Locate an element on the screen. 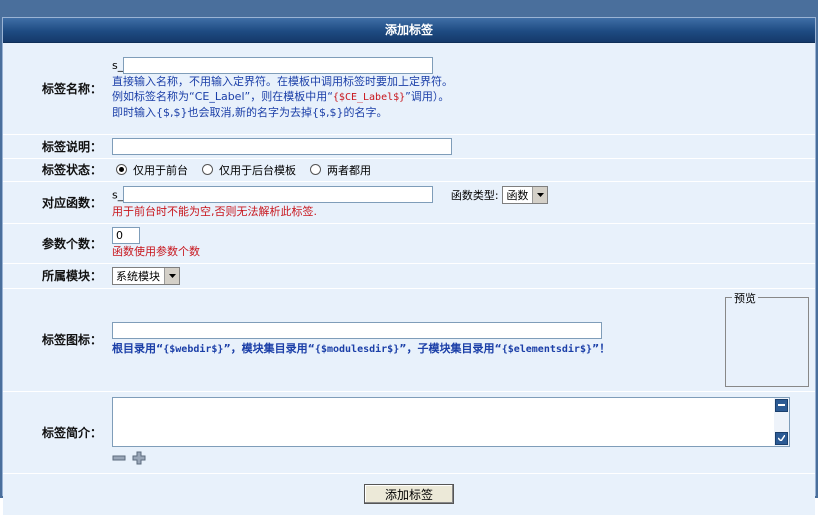  field-module: 系统模块 is located at coordinates (461, 276).